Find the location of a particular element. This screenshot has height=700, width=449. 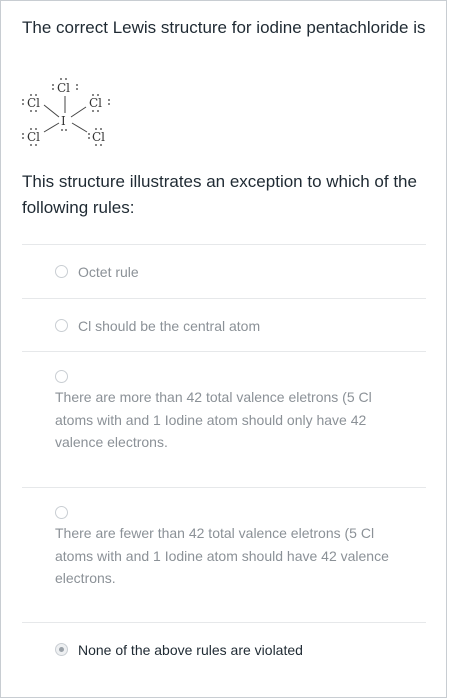

bond-lower-right is located at coordinates (79, 127).